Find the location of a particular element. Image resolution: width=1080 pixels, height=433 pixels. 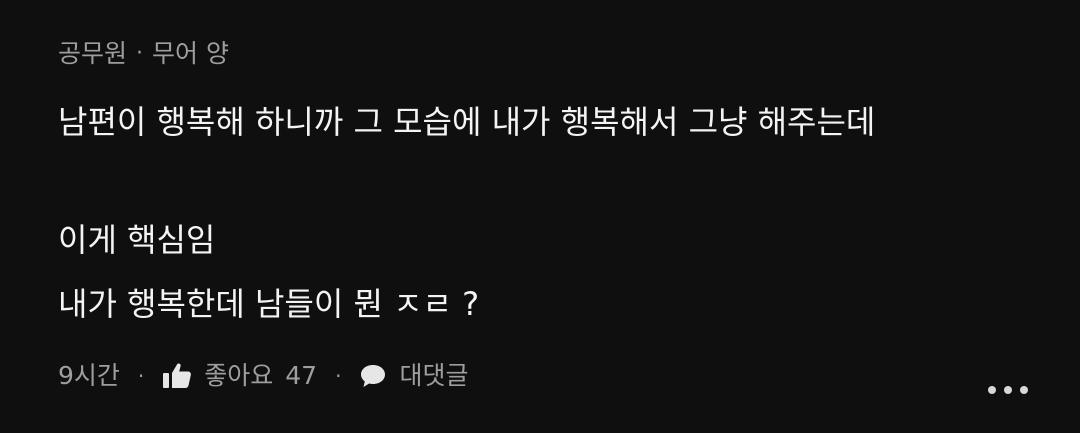

author-name: 공무원 is located at coordinates (92, 54).